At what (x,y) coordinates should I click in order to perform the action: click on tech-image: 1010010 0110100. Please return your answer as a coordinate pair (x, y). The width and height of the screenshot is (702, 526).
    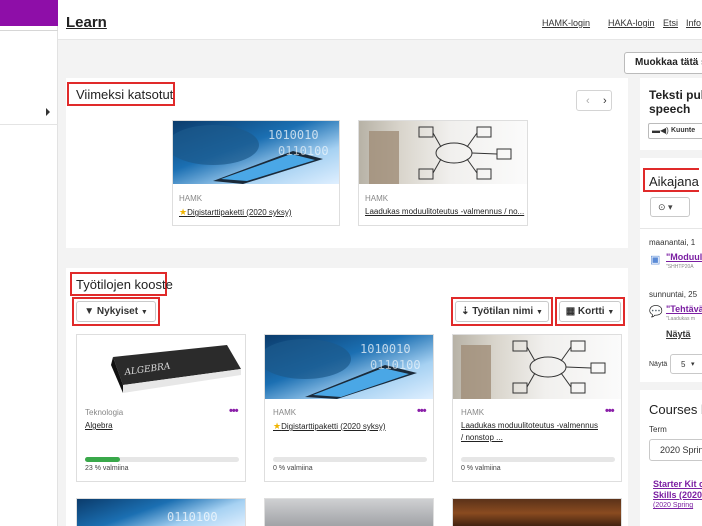
    Looking at the image, I should click on (251, 154).